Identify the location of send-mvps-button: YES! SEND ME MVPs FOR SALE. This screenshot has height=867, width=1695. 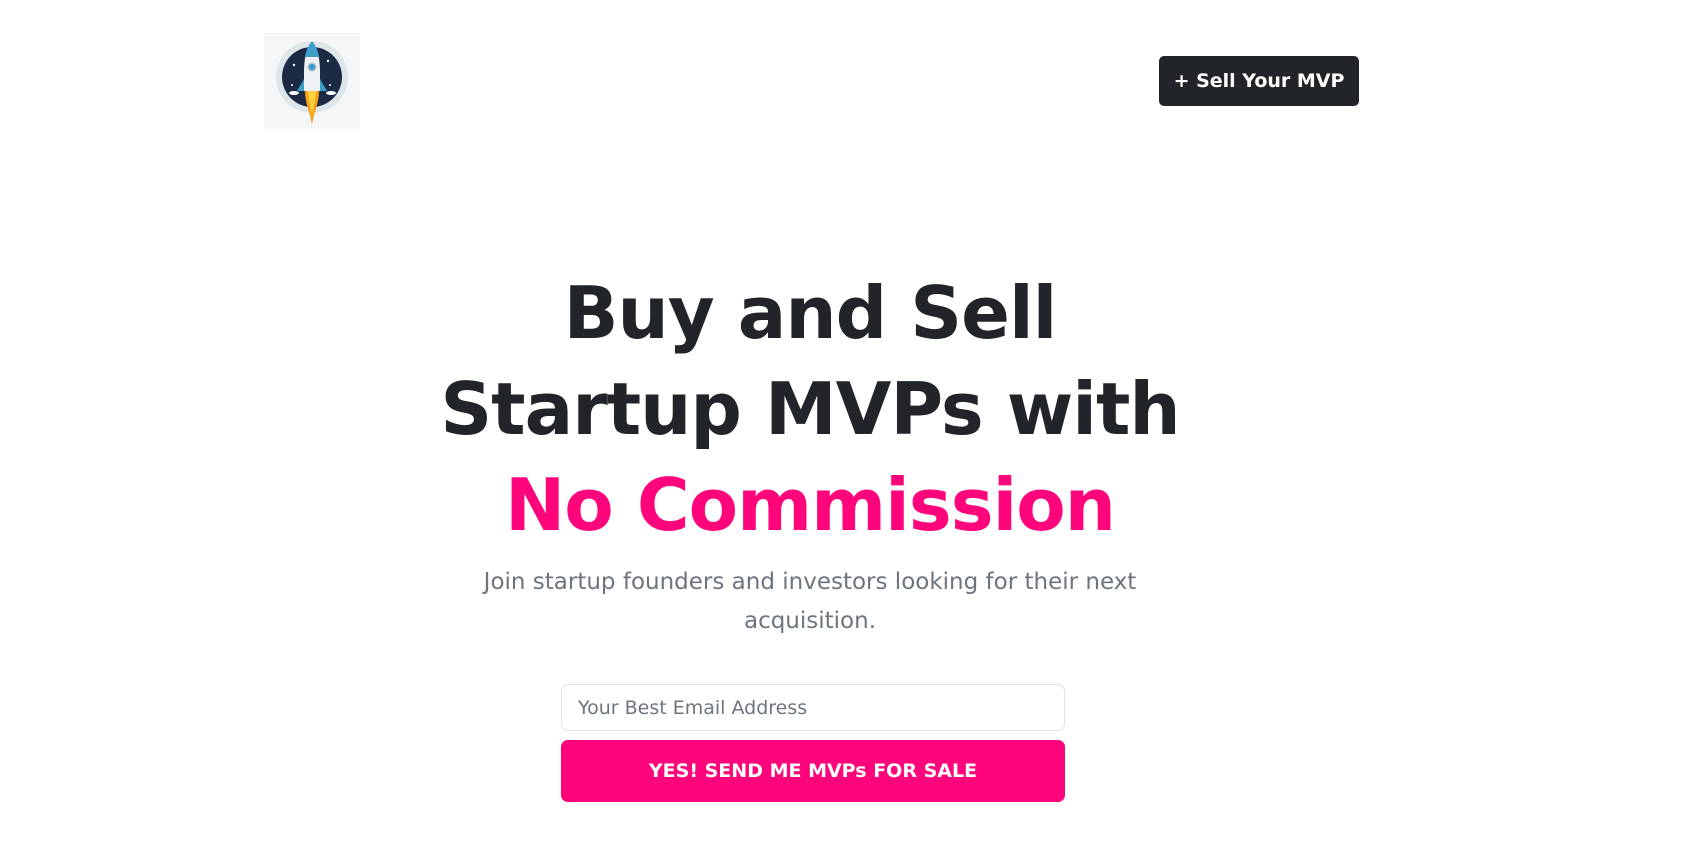
(813, 771).